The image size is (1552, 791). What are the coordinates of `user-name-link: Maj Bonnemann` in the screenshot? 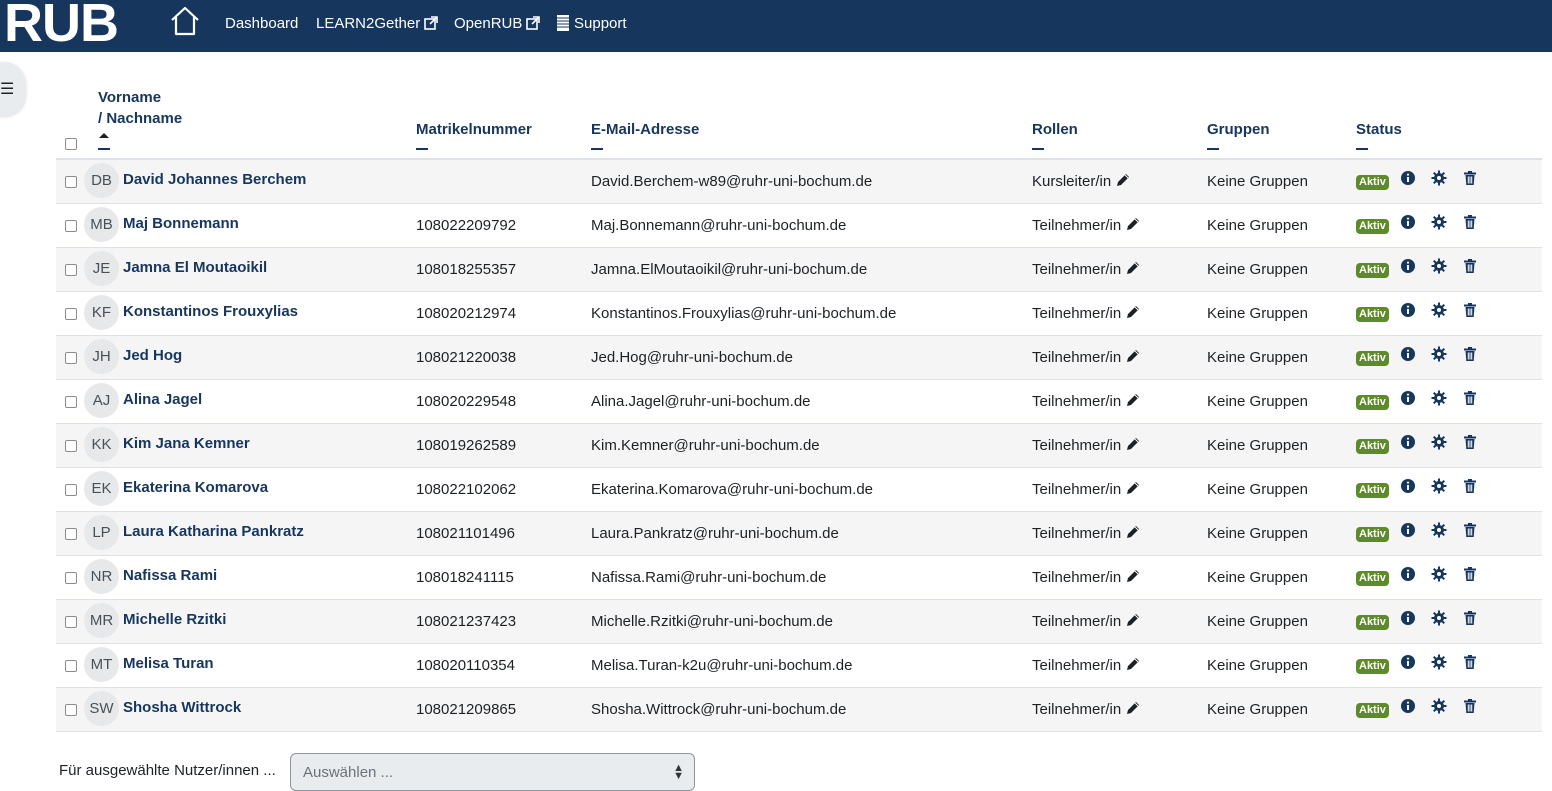 It's located at (181, 223).